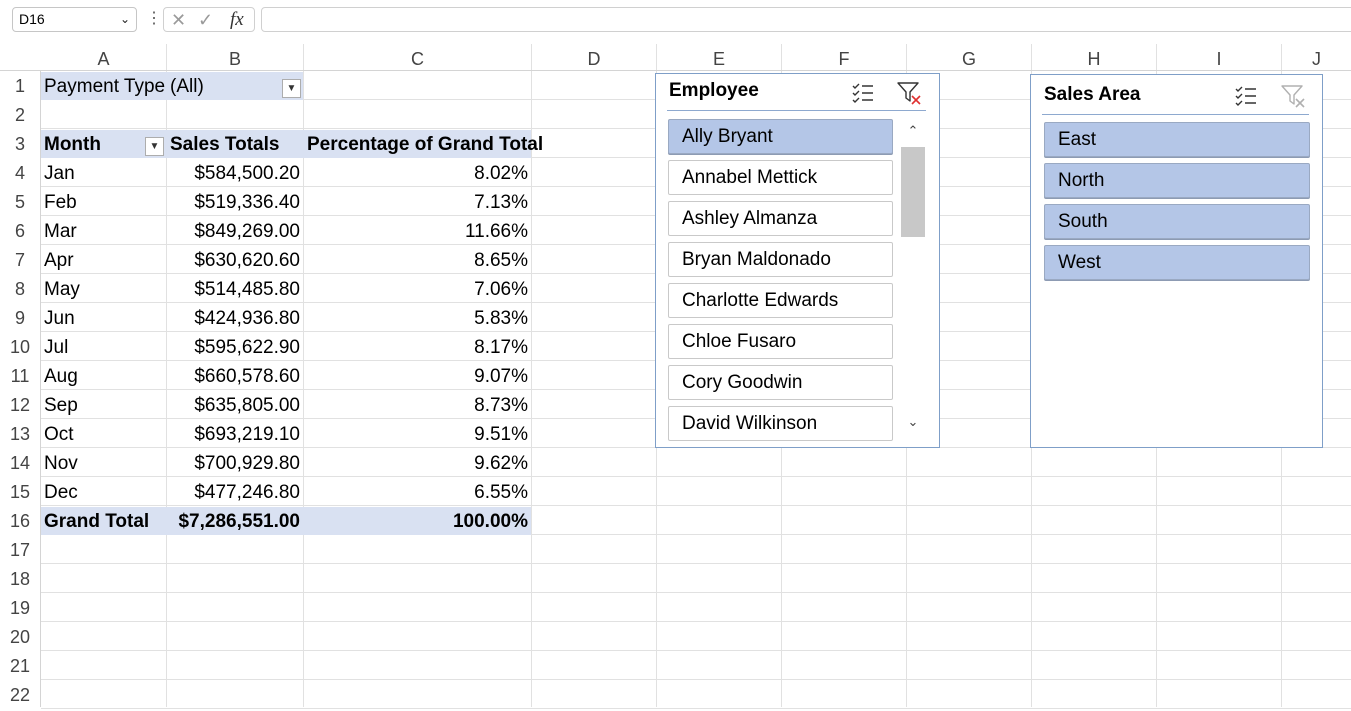  Describe the element at coordinates (20, 491) in the screenshot. I see `row-header: 15` at that location.